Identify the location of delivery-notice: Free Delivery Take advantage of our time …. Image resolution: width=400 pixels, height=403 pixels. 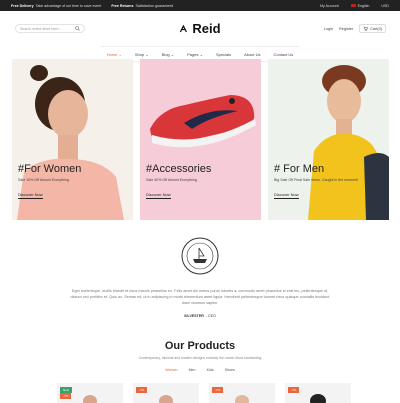
(56, 5).